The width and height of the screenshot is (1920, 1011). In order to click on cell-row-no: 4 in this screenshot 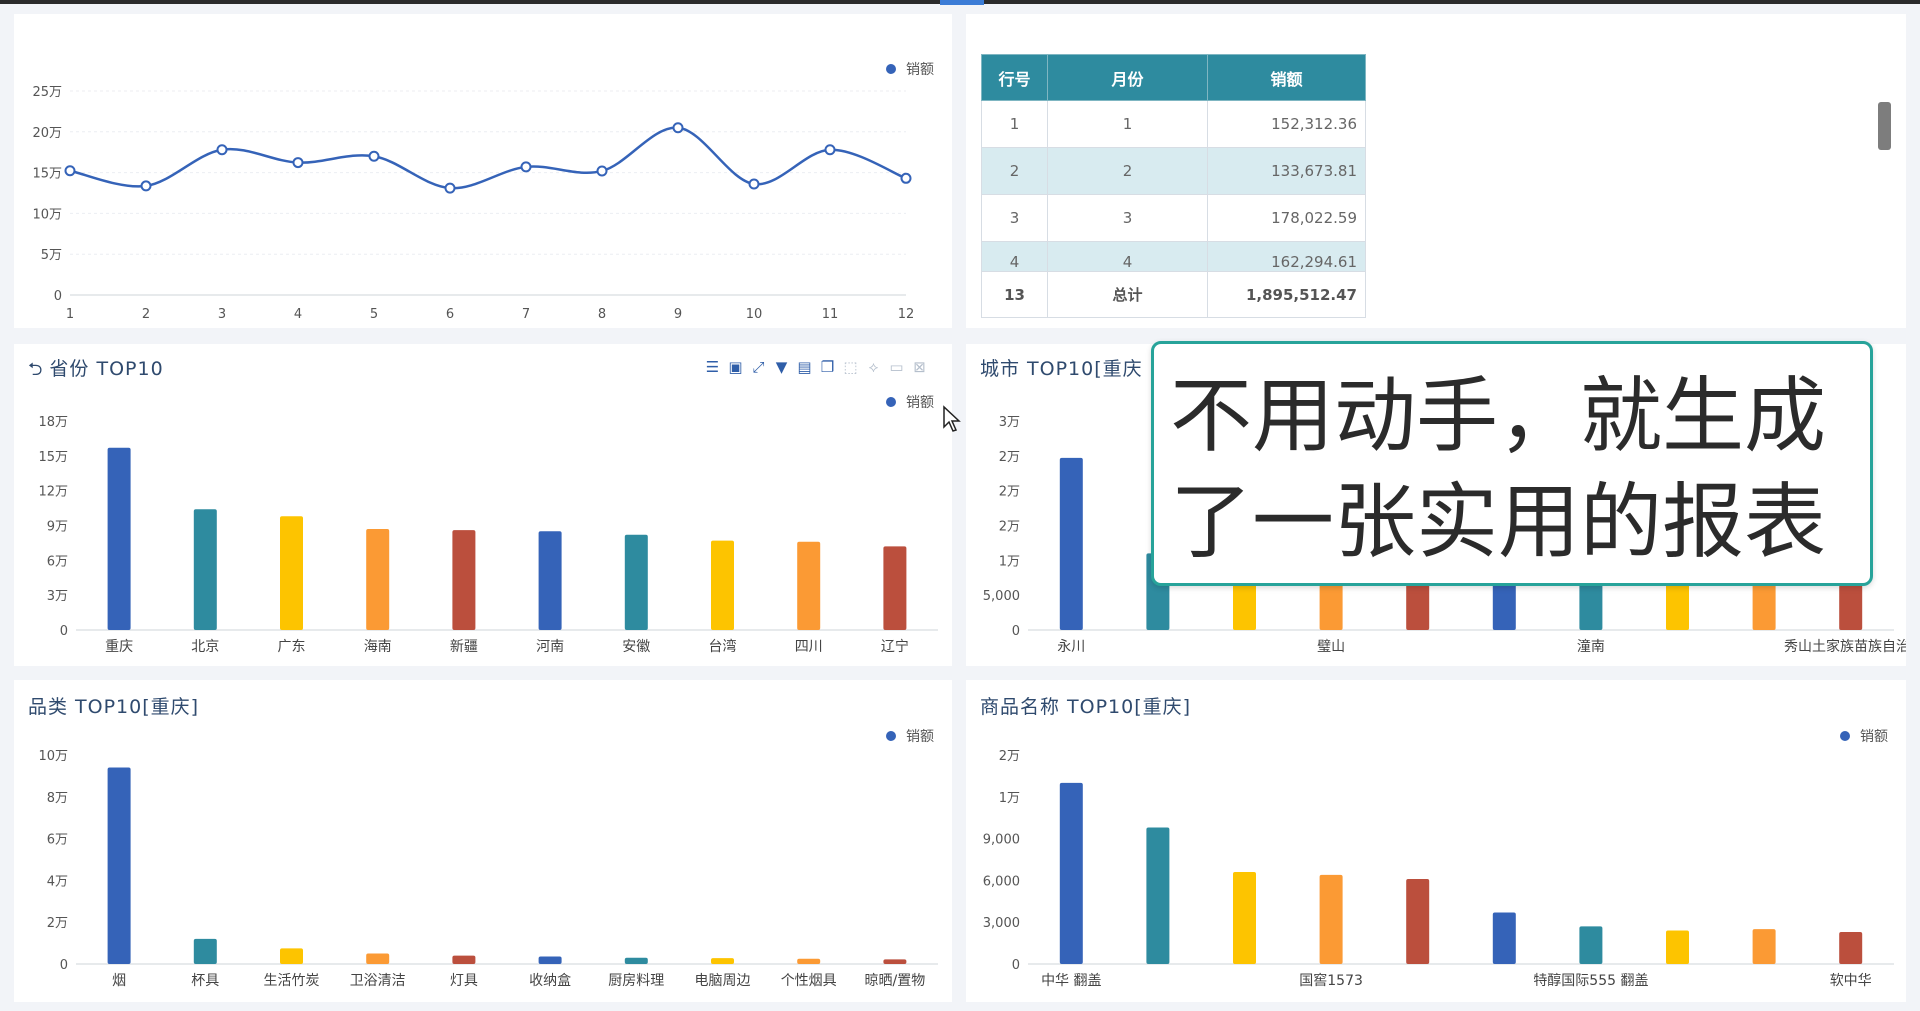, I will do `click(1014, 256)`.